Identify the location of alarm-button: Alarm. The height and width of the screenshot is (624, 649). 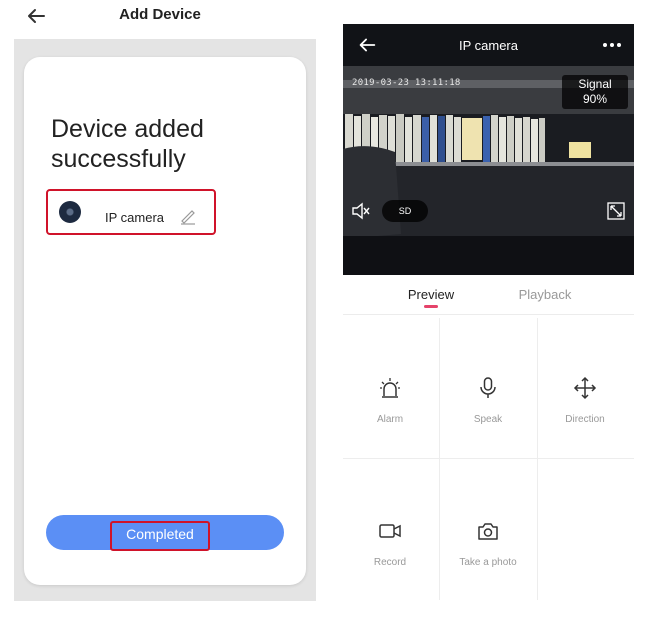
(390, 418).